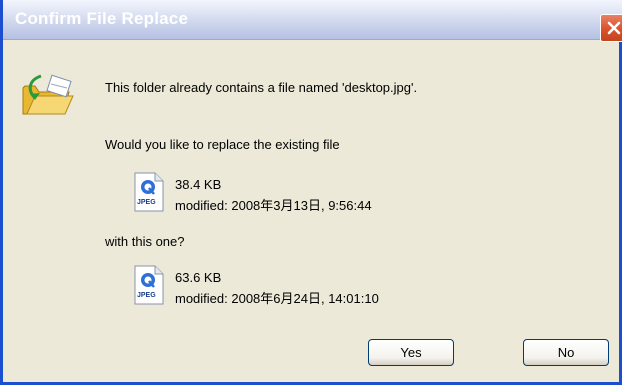  What do you see at coordinates (312, 21) in the screenshot?
I see `title-bar: Confirm File Replace` at bounding box center [312, 21].